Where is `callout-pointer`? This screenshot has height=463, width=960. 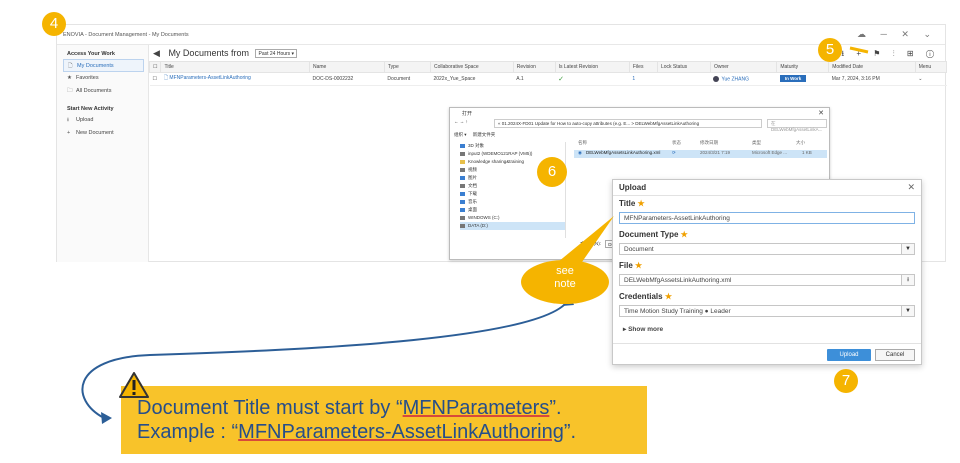 callout-pointer is located at coordinates (586, 239).